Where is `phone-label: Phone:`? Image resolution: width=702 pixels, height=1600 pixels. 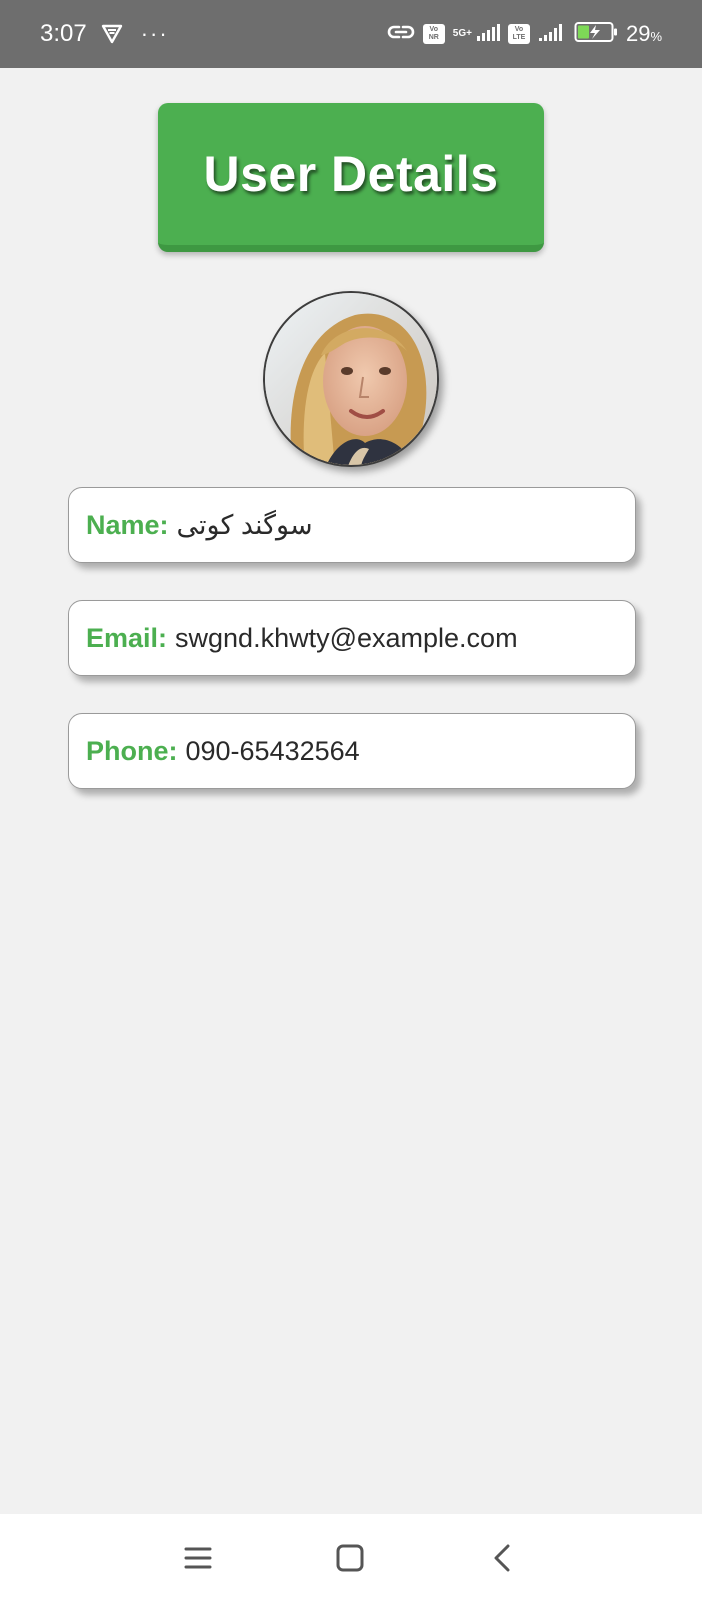
phone-label: Phone: is located at coordinates (132, 750).